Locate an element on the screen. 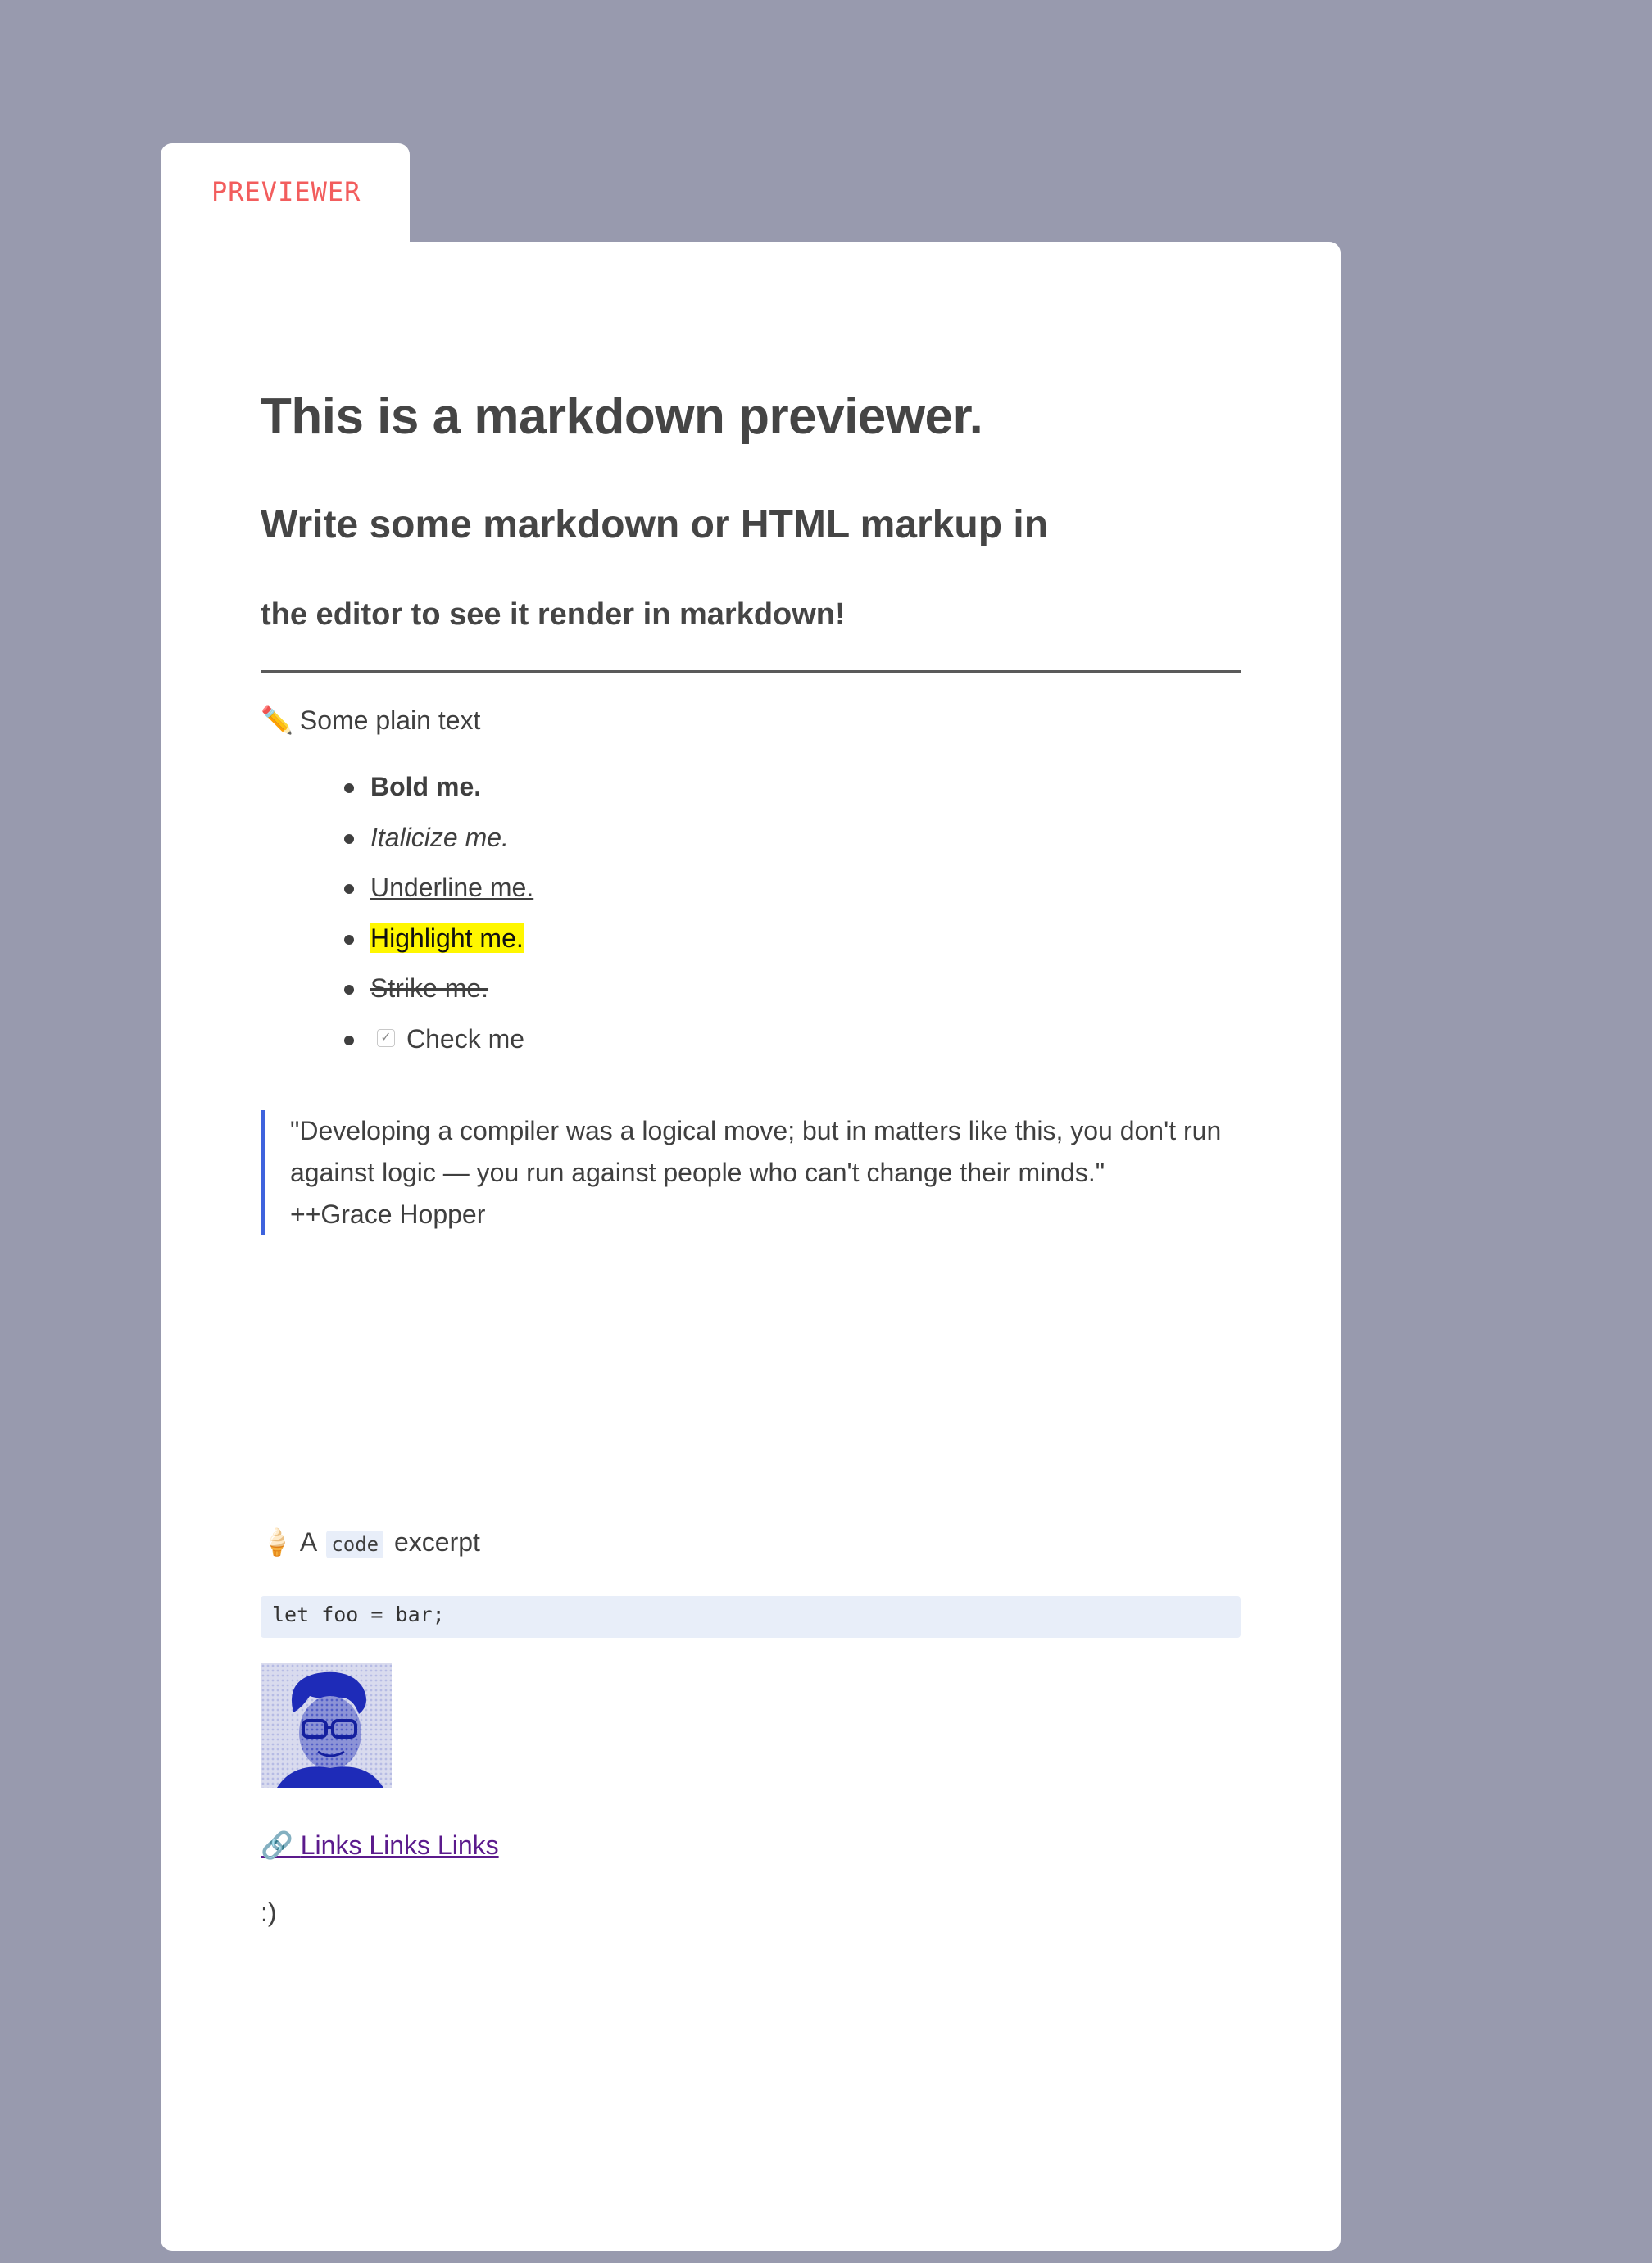 Image resolution: width=1652 pixels, height=2263 pixels. italic-text: Italicize me. is located at coordinates (439, 837).